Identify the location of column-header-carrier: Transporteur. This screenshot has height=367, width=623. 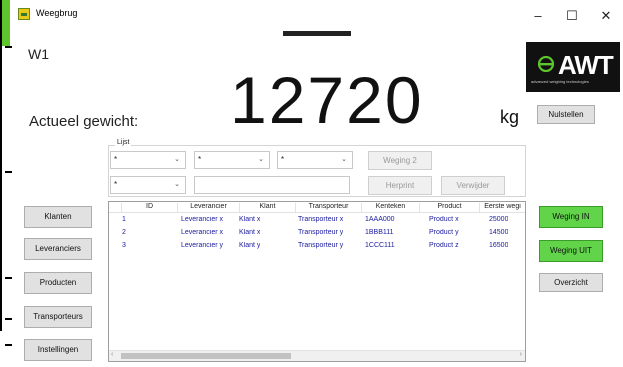
(328, 207).